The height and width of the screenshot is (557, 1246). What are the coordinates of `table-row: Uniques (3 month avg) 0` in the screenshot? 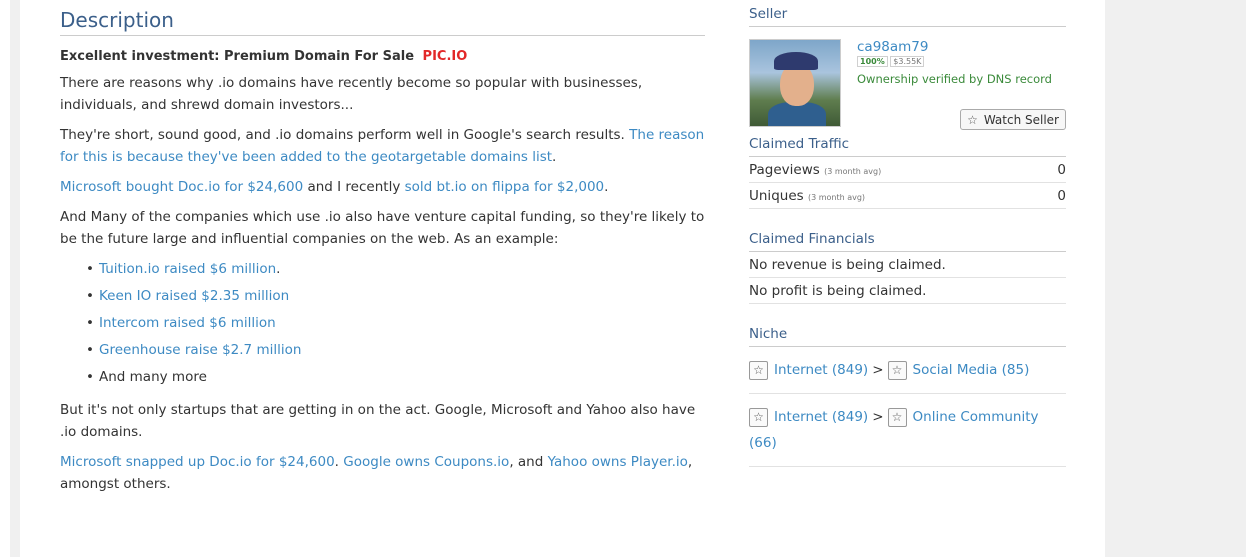 It's located at (907, 196).